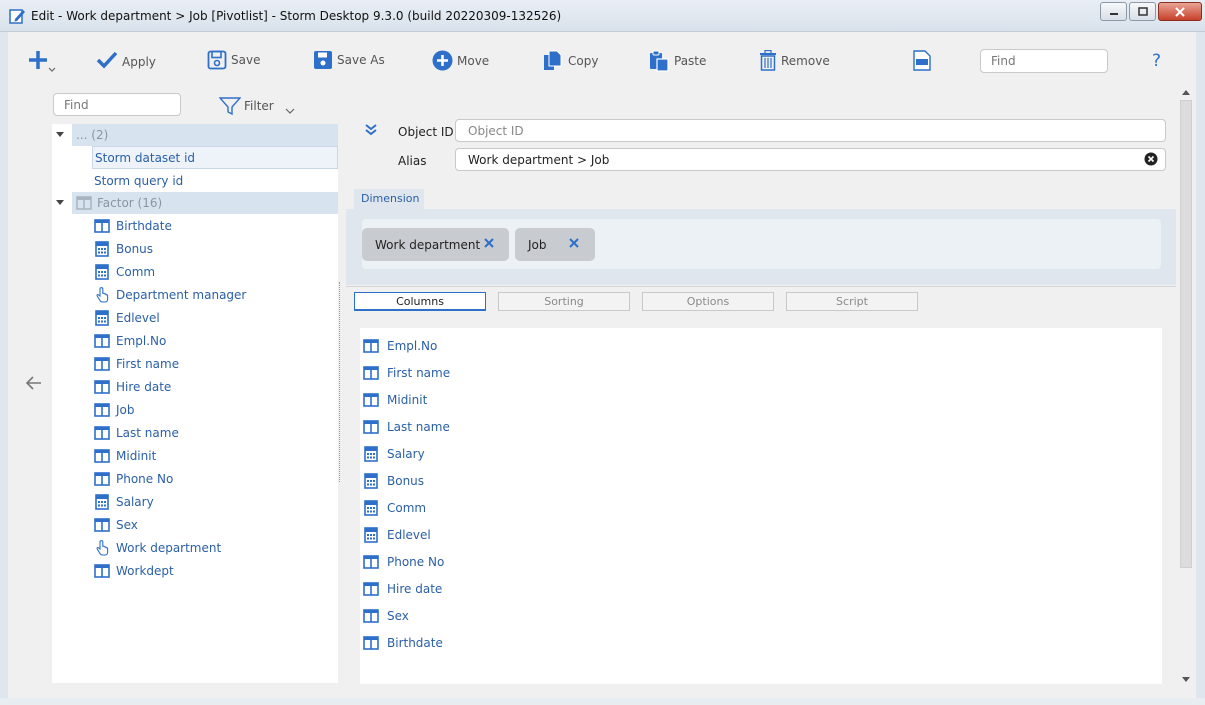 This screenshot has width=1205, height=705. What do you see at coordinates (420, 301) in the screenshot?
I see `tab-columns: Columns` at bounding box center [420, 301].